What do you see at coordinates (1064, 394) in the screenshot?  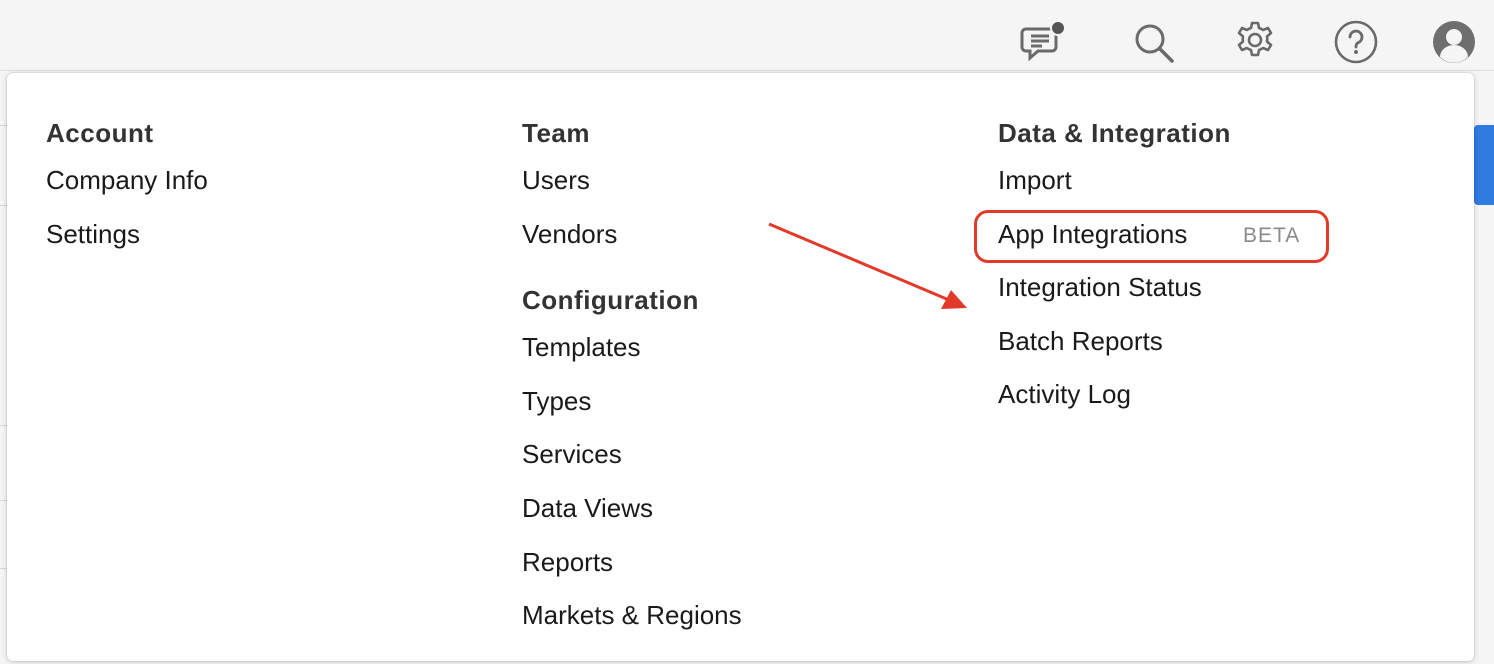 I see `menu-item-activity-log: Activity Log` at bounding box center [1064, 394].